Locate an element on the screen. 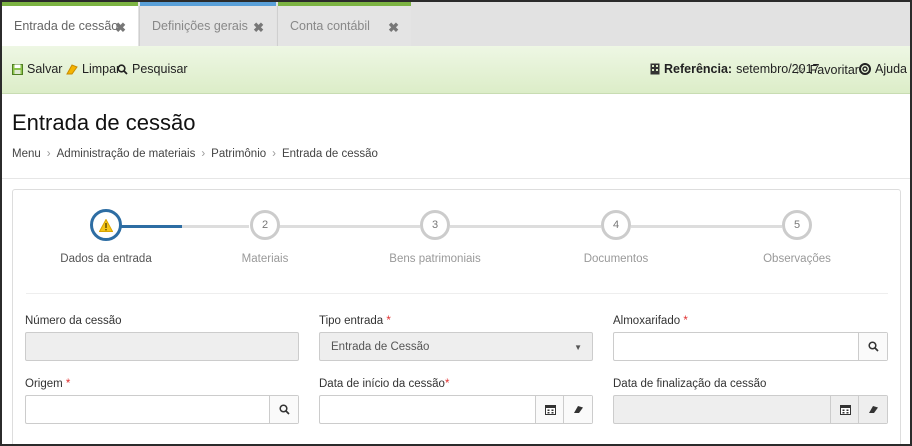 The height and width of the screenshot is (446, 912). breadcrumb-item: Menu is located at coordinates (26, 154).